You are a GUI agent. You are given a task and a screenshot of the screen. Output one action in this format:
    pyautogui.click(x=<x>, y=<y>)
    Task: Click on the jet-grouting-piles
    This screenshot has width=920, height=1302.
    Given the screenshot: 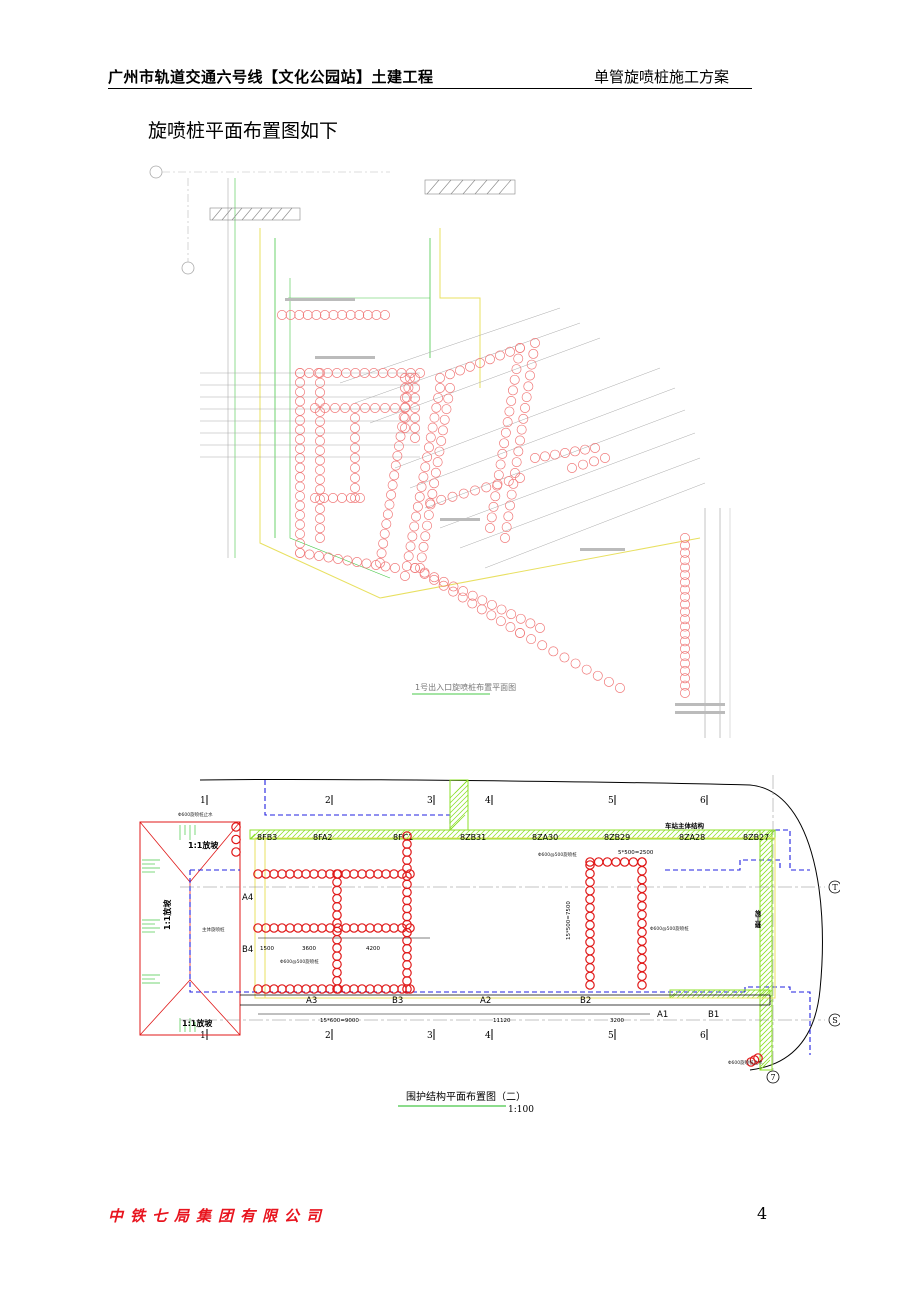 What is the action you would take?
    pyautogui.click(x=483, y=504)
    